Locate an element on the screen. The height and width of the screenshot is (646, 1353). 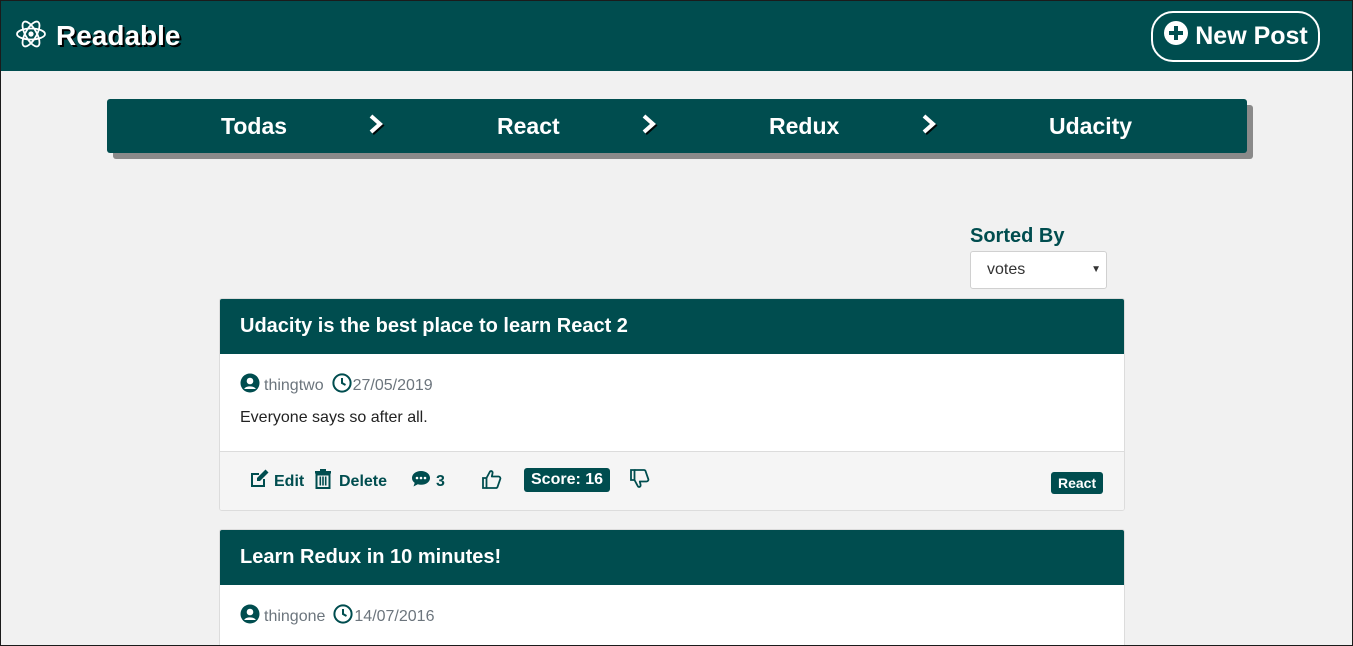
upvote-button is located at coordinates (494, 481).